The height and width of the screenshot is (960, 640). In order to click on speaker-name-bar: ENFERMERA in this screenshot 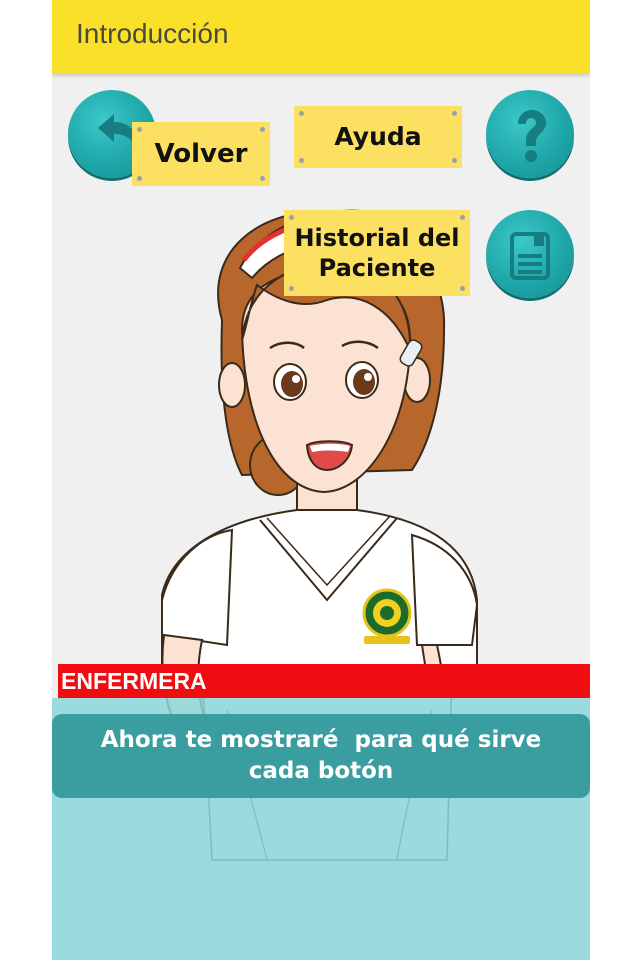, I will do `click(324, 681)`.